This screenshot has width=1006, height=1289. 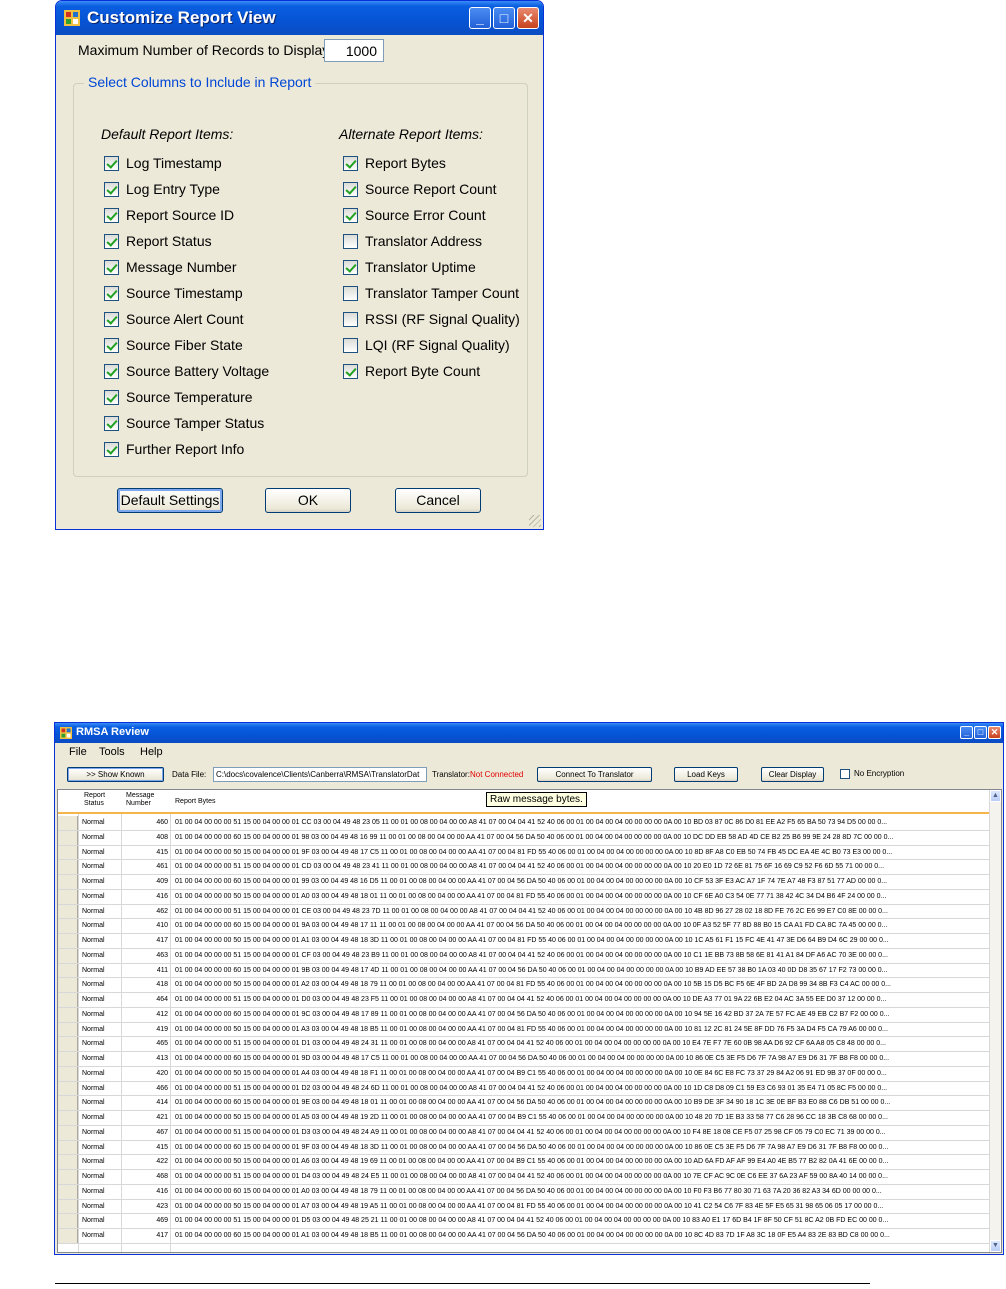 What do you see at coordinates (792, 774) in the screenshot?
I see `clear-display-button: Clear Display` at bounding box center [792, 774].